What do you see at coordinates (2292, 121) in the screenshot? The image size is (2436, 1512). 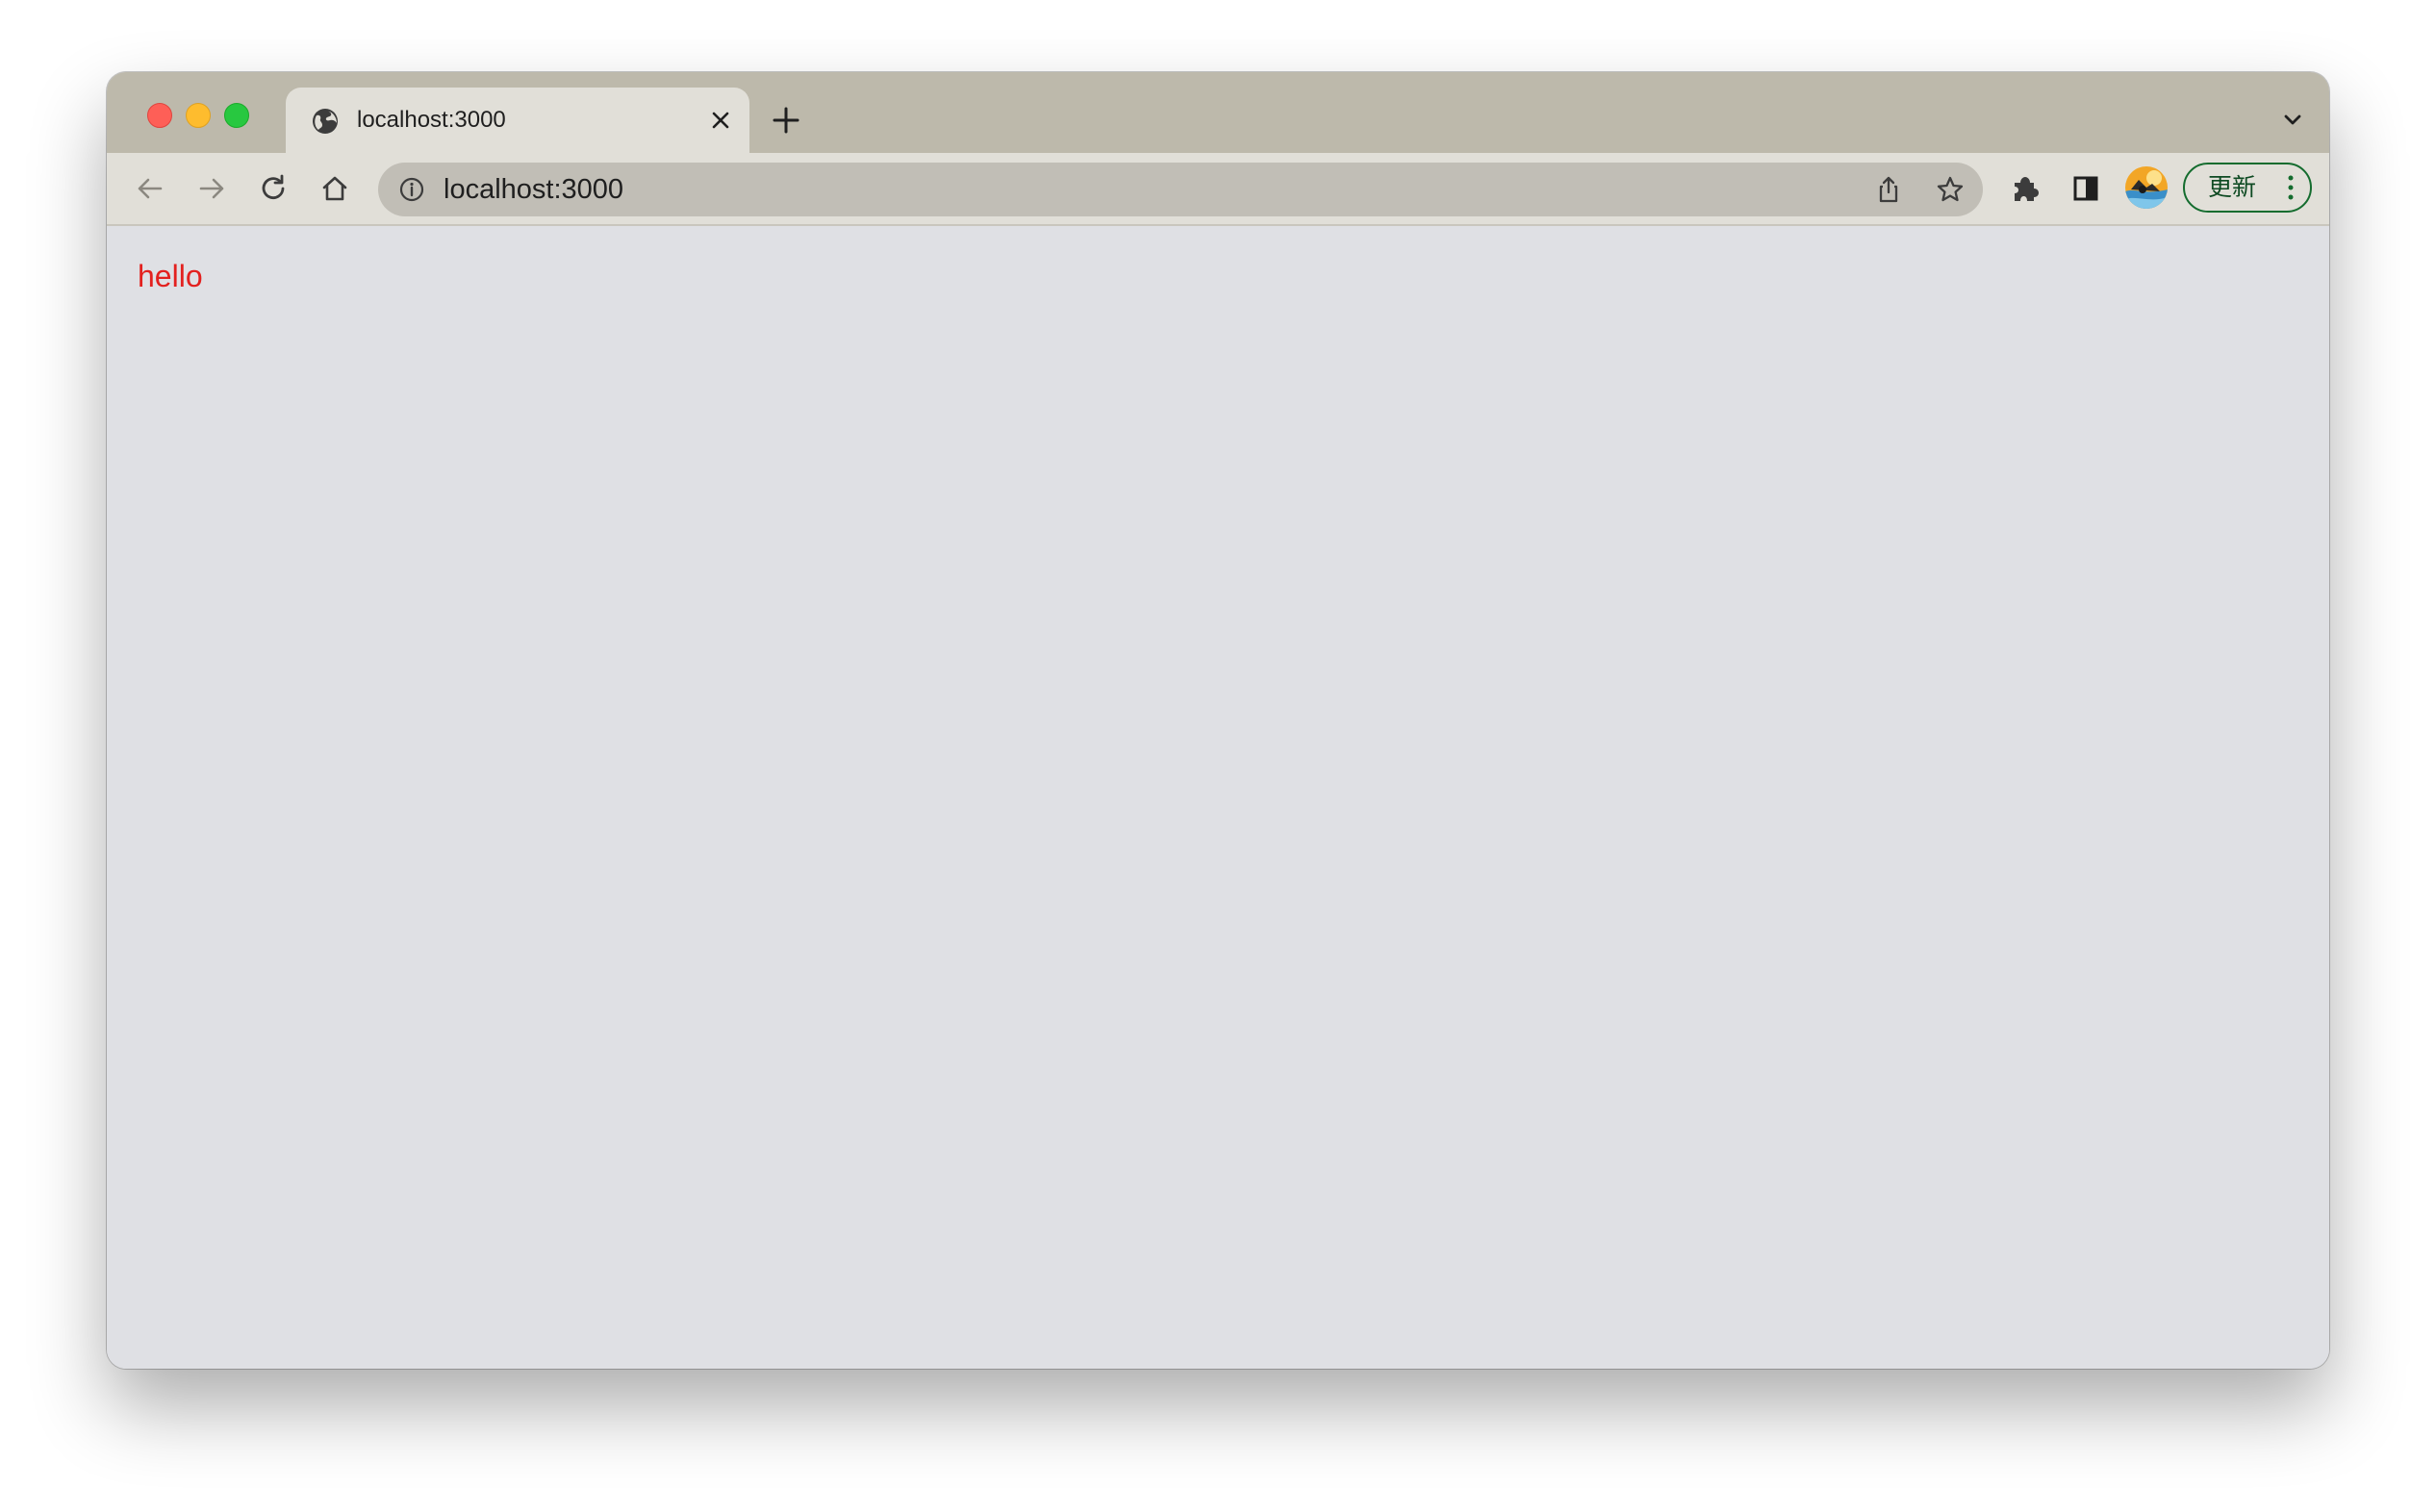 I see `chevron-down-icon` at bounding box center [2292, 121].